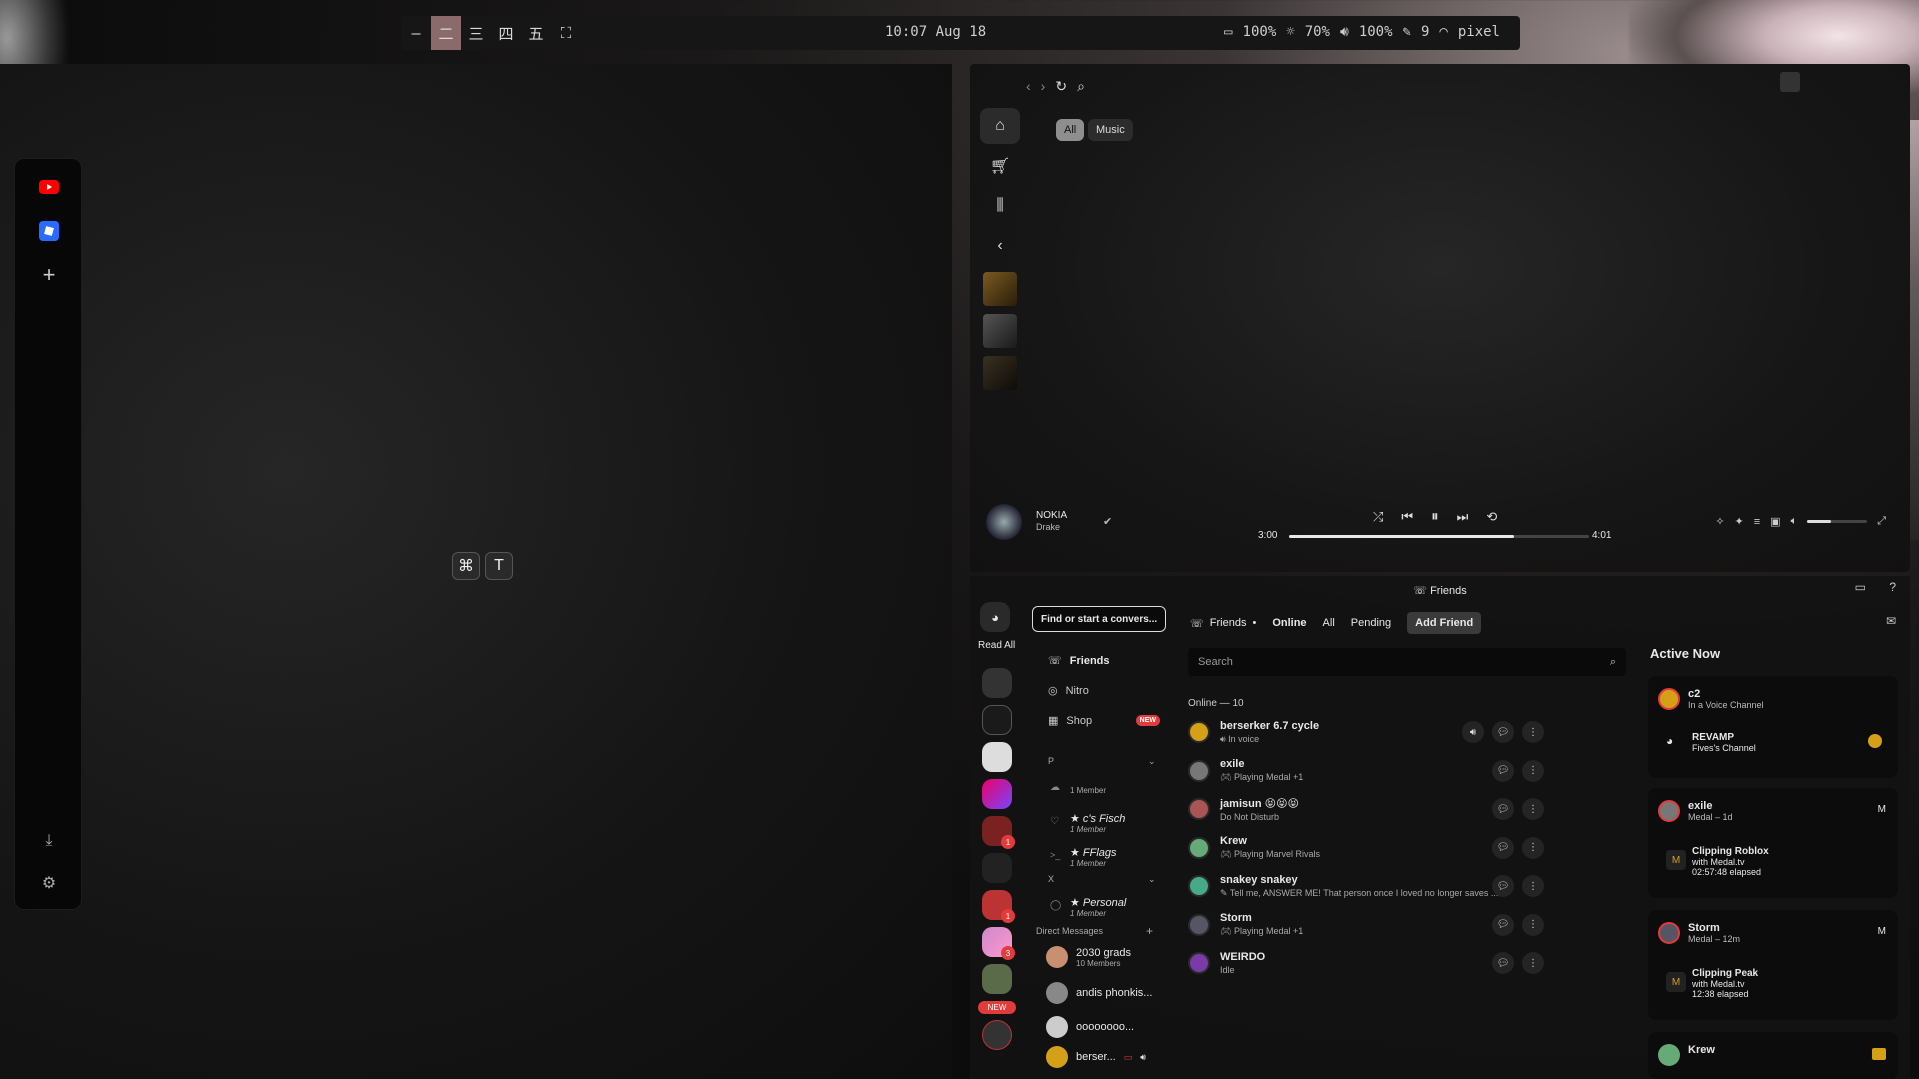 The height and width of the screenshot is (1079, 1919). I want to click on group-item: ★ c's Fisch 1 Member, so click(1097, 823).